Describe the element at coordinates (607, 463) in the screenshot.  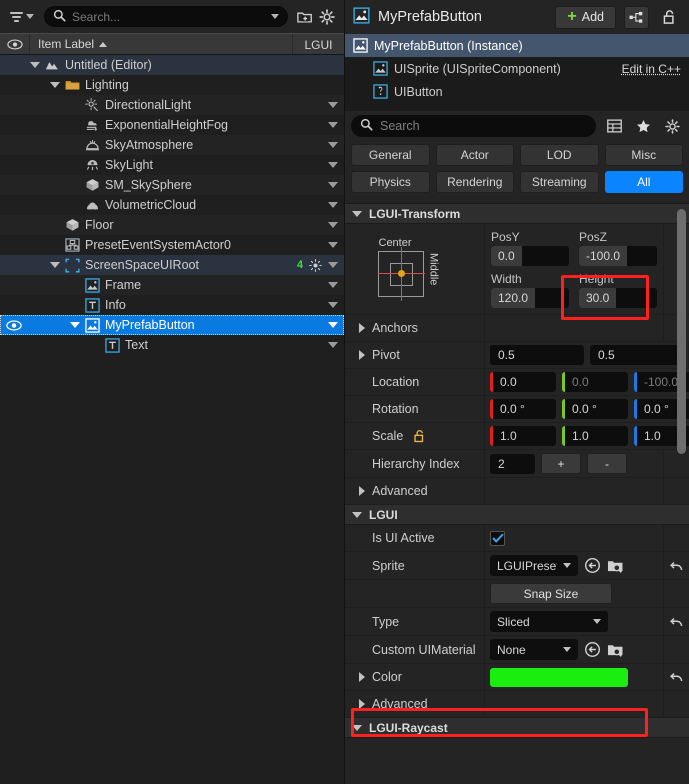
I see `hierarchy-index-decrease: -` at that location.